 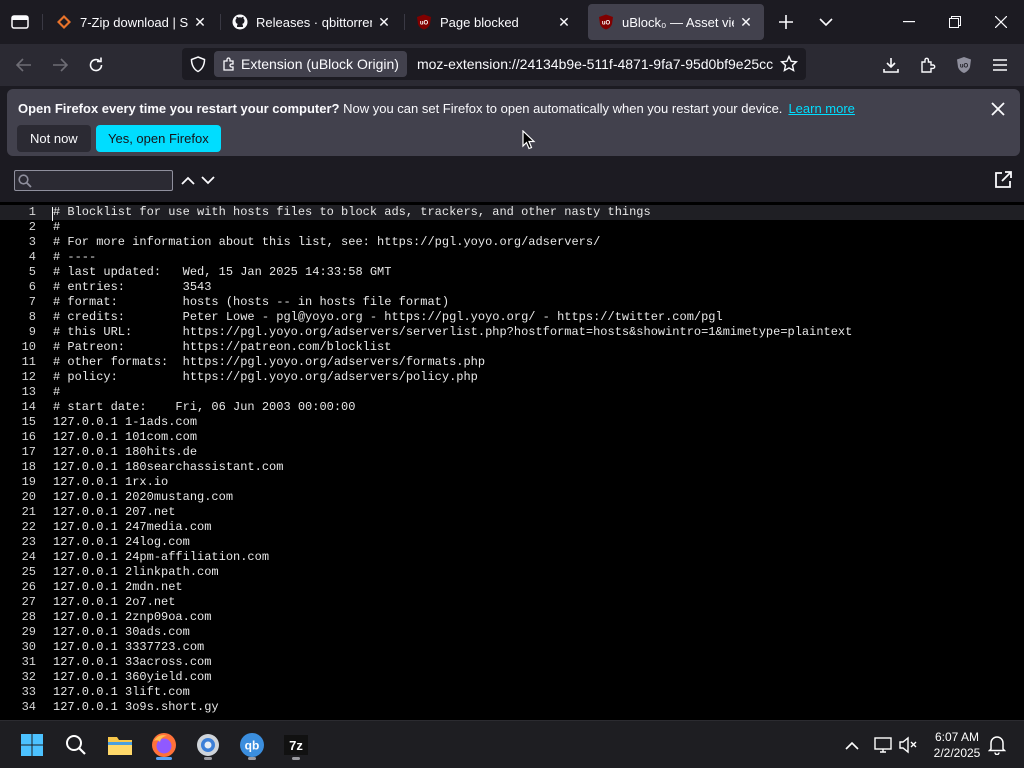 I want to click on back-button, so click(x=24, y=65).